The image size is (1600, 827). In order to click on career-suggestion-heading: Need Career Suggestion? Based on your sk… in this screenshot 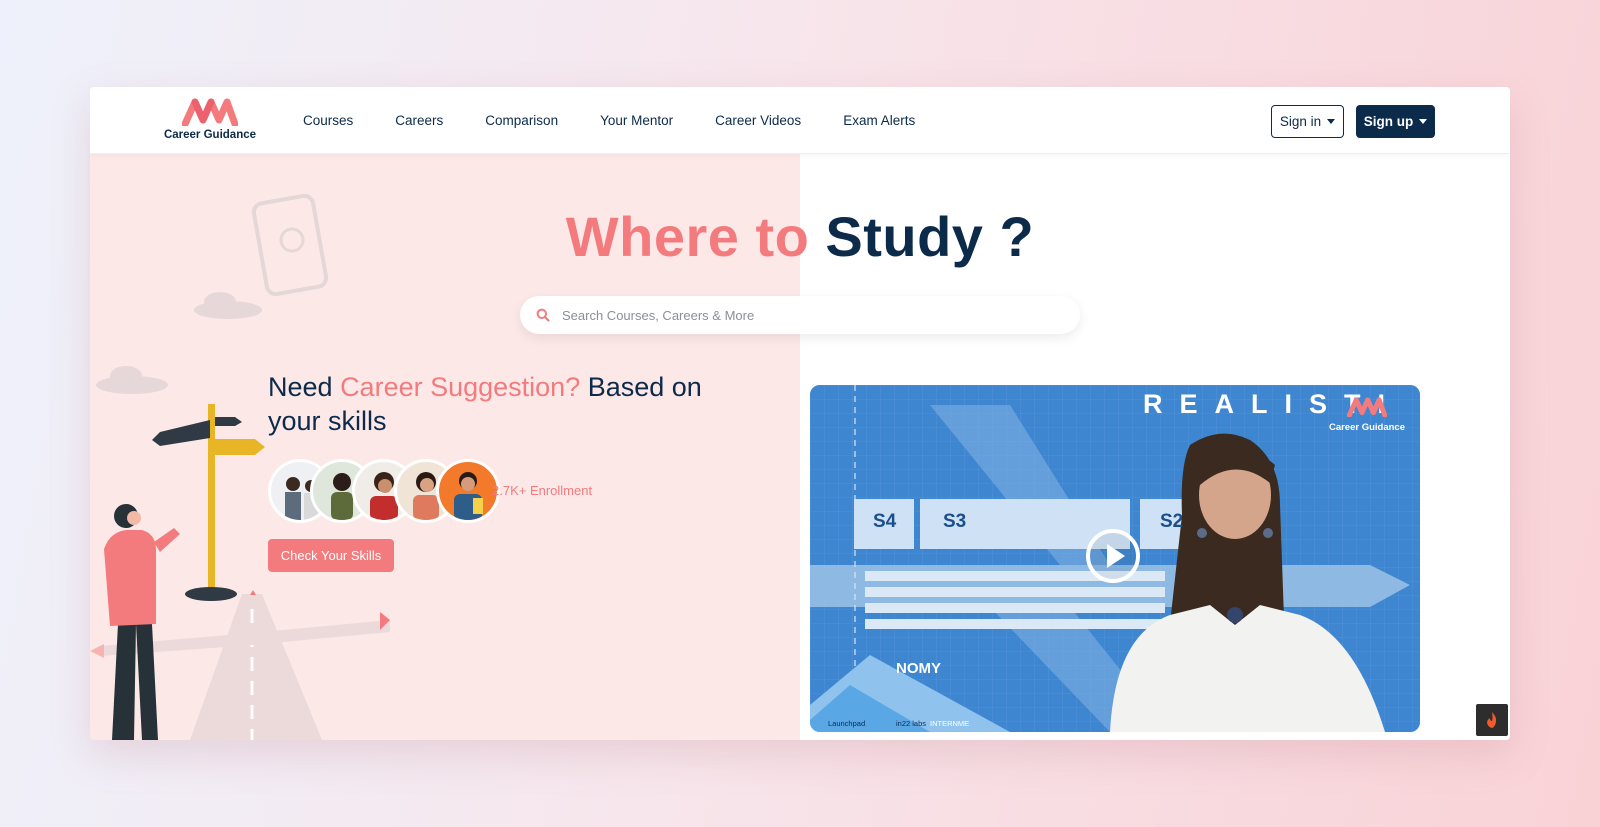, I will do `click(508, 404)`.